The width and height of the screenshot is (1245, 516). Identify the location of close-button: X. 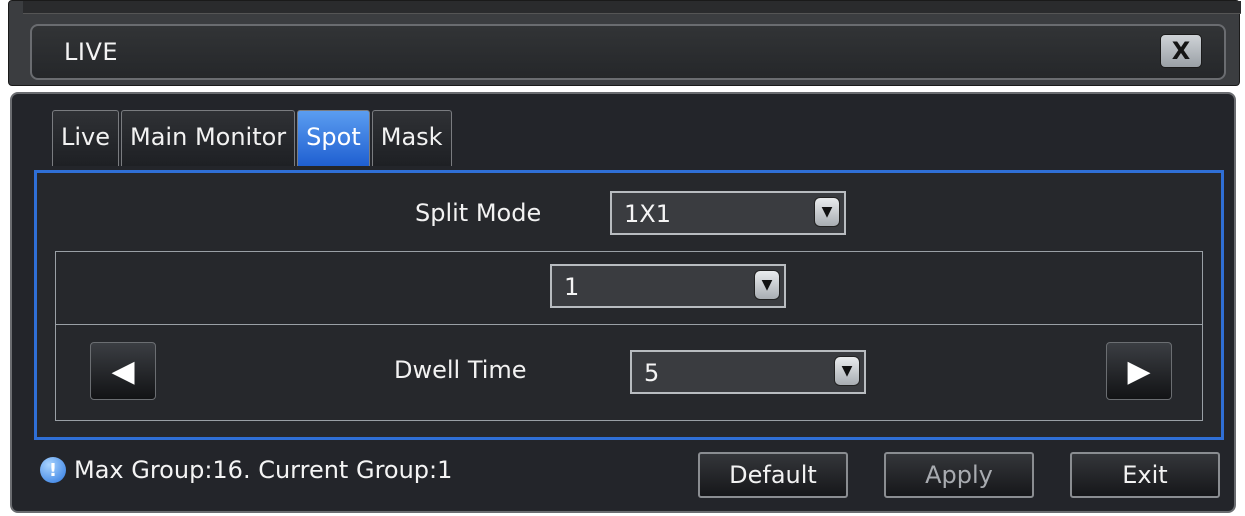
(1181, 51).